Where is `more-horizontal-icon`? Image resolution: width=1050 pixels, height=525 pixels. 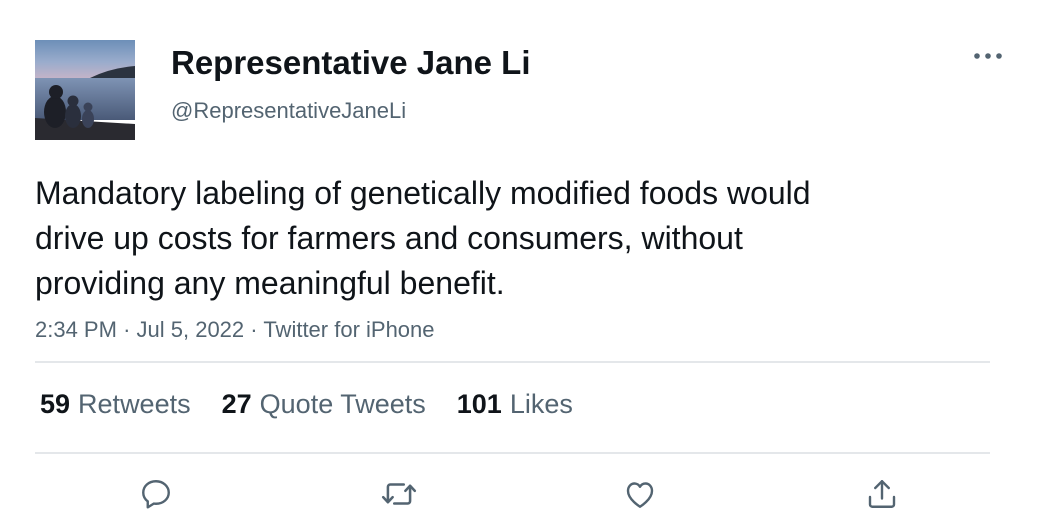
more-horizontal-icon is located at coordinates (988, 56).